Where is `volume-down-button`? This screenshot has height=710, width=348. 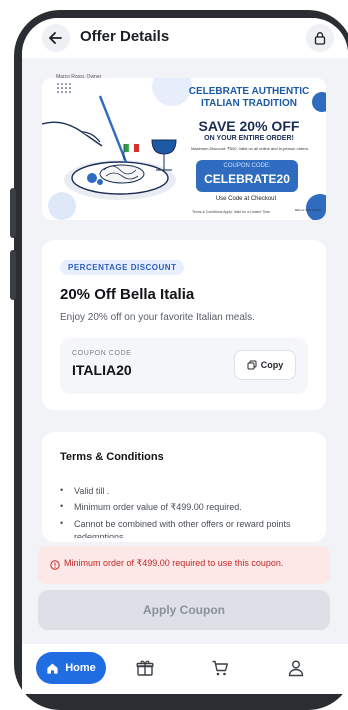 volume-down-button is located at coordinates (13, 275).